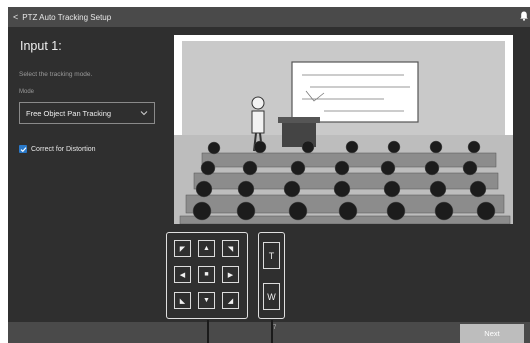  Describe the element at coordinates (67, 17) in the screenshot. I see `app-title: PTZ Auto Tracking Setup` at that location.